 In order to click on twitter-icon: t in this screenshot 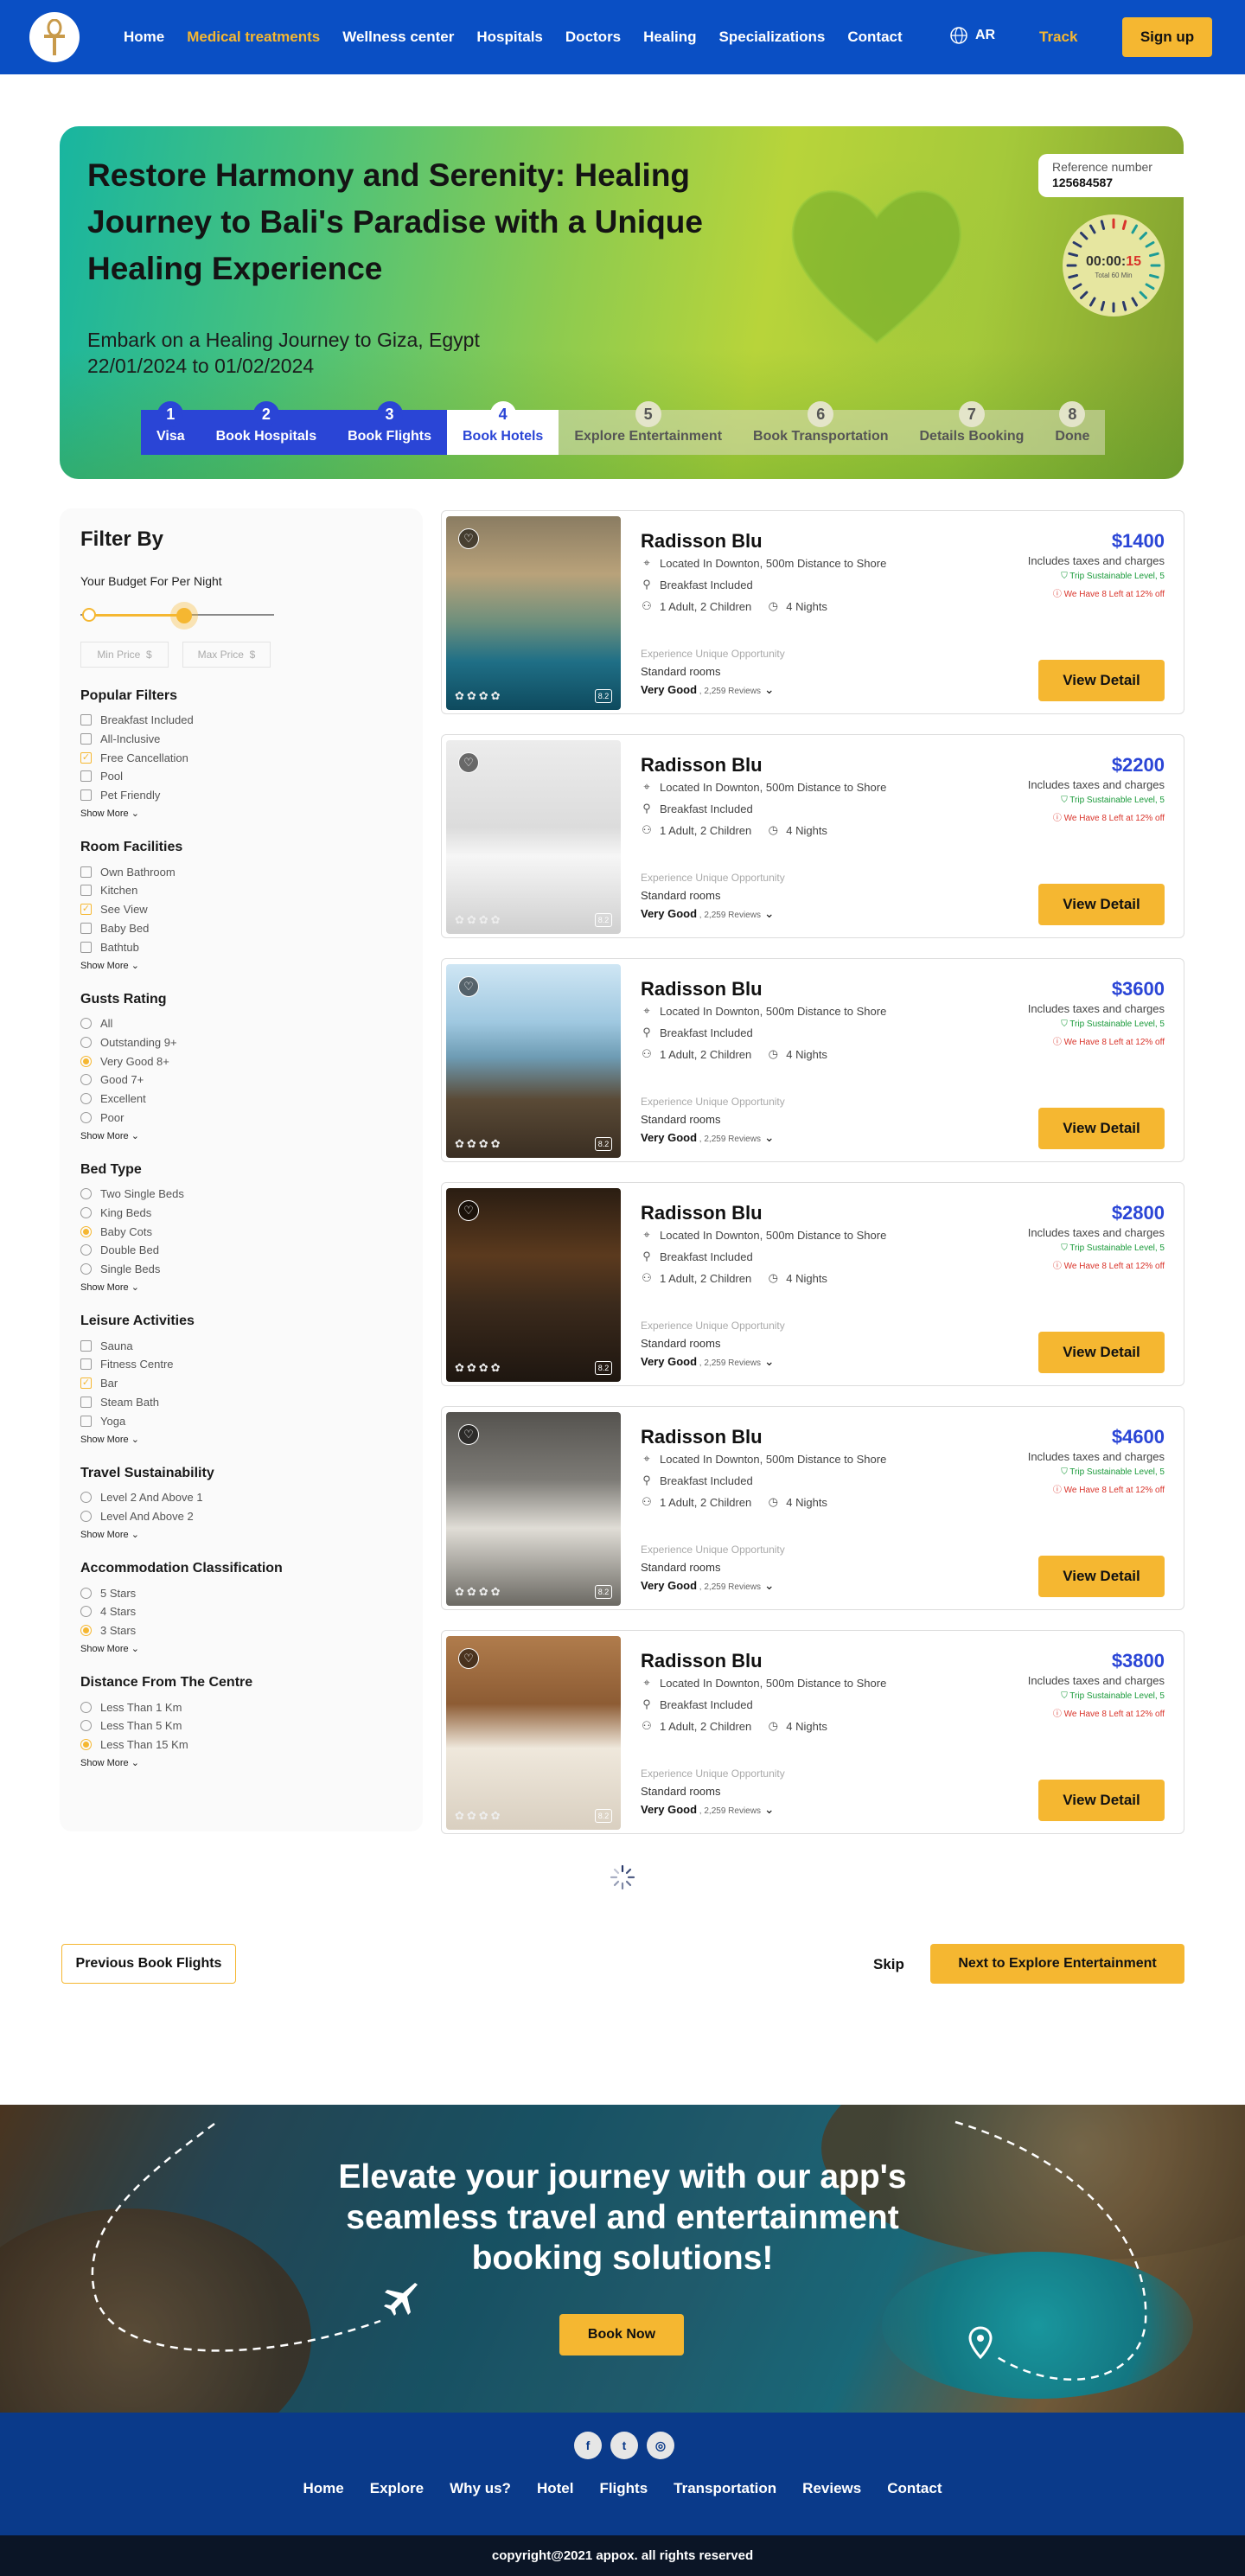, I will do `click(624, 2446)`.